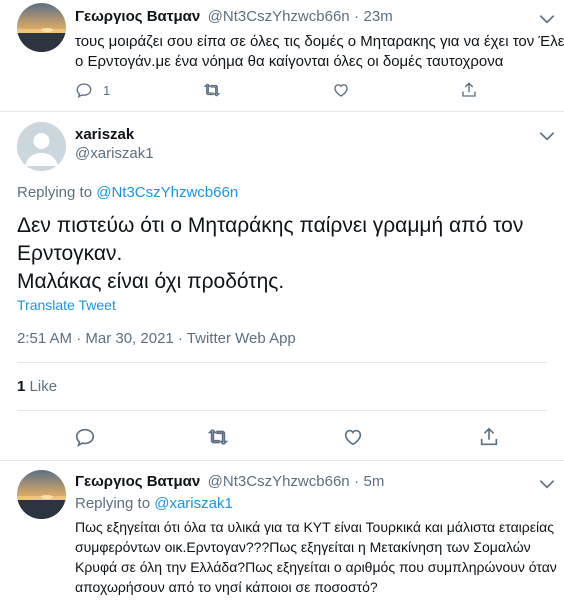 The width and height of the screenshot is (564, 605). I want to click on likes-stat: 1 Like, so click(37, 386).